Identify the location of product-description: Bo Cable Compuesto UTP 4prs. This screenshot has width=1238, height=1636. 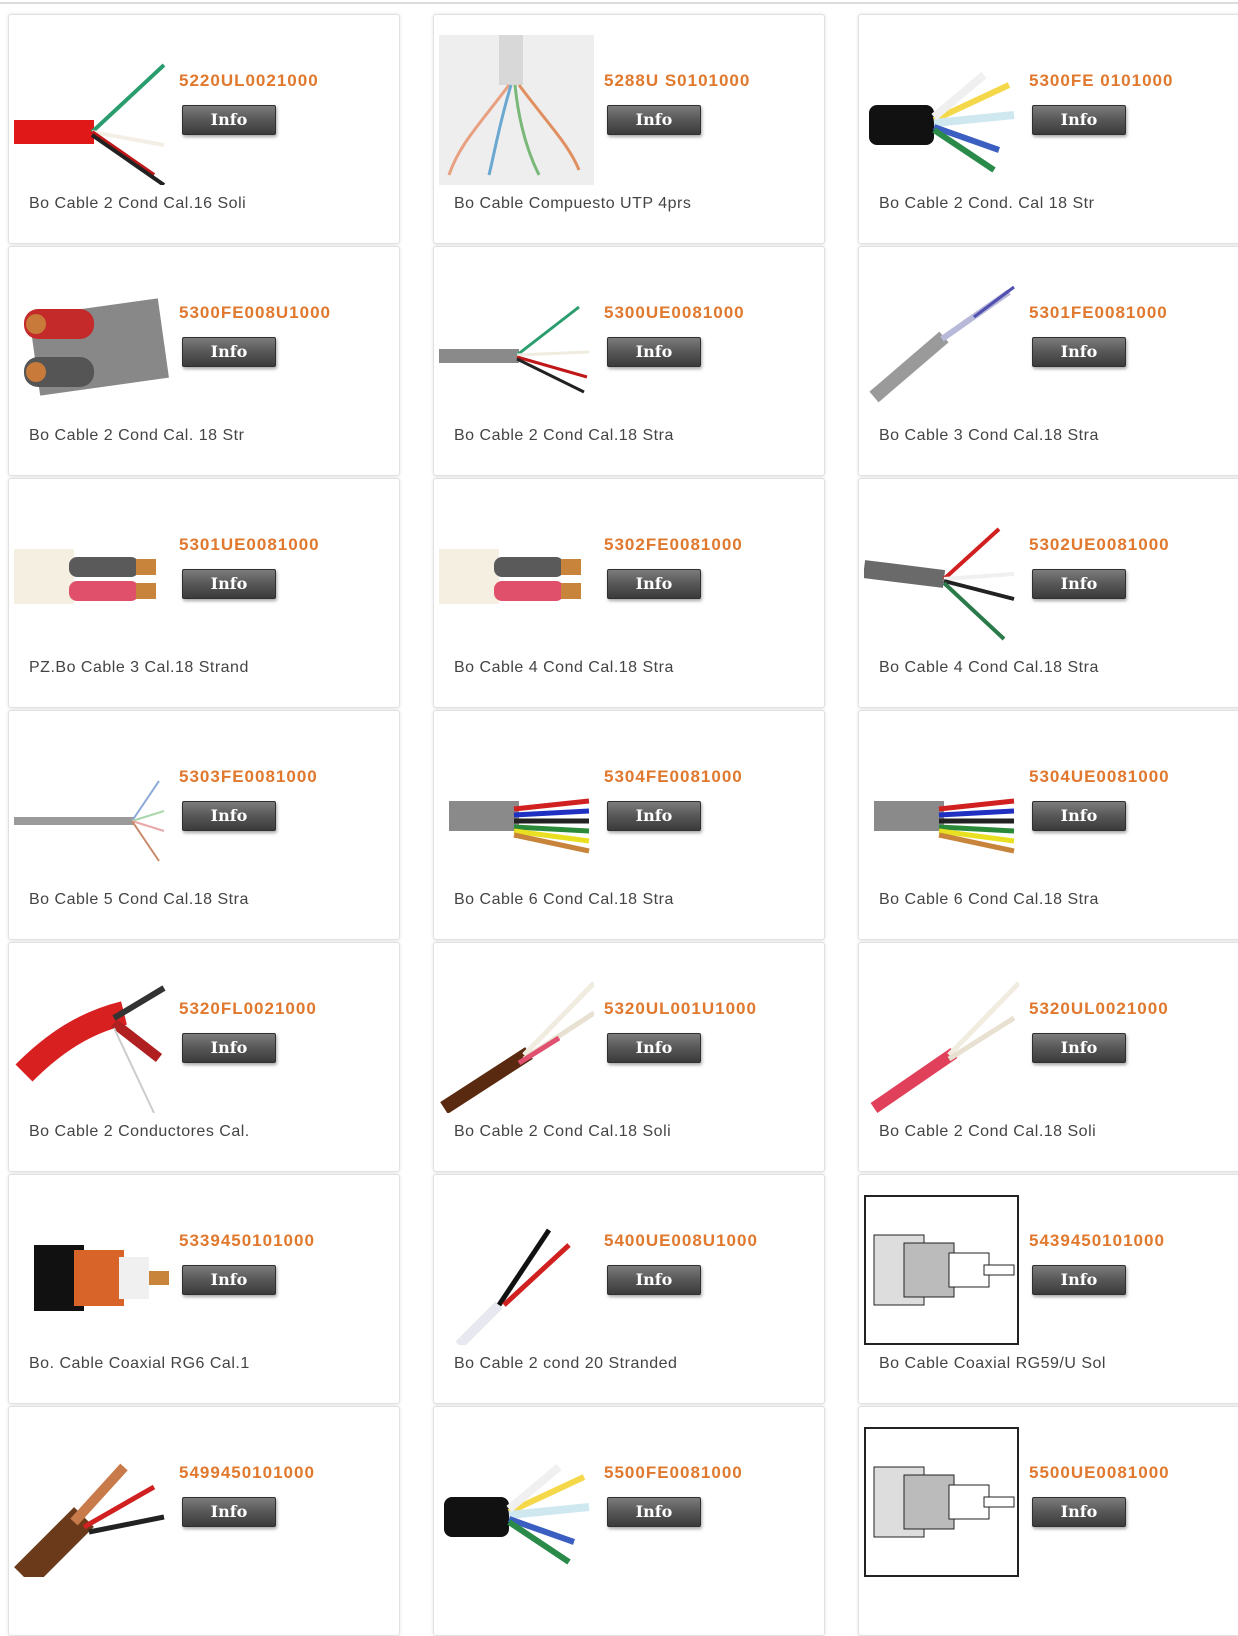
(573, 203).